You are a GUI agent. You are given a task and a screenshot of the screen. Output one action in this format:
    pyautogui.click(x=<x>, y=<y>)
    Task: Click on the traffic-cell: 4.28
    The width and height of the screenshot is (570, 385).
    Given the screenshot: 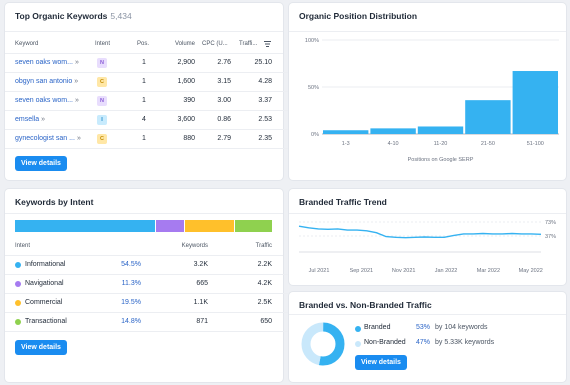 What is the action you would take?
    pyautogui.click(x=265, y=81)
    